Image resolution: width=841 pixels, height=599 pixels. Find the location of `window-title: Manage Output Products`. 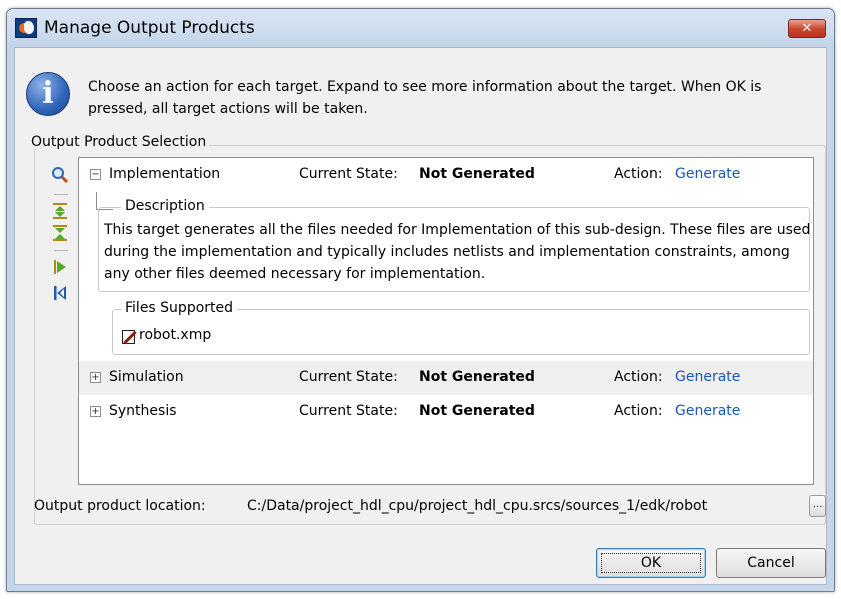

window-title: Manage Output Products is located at coordinates (149, 28).